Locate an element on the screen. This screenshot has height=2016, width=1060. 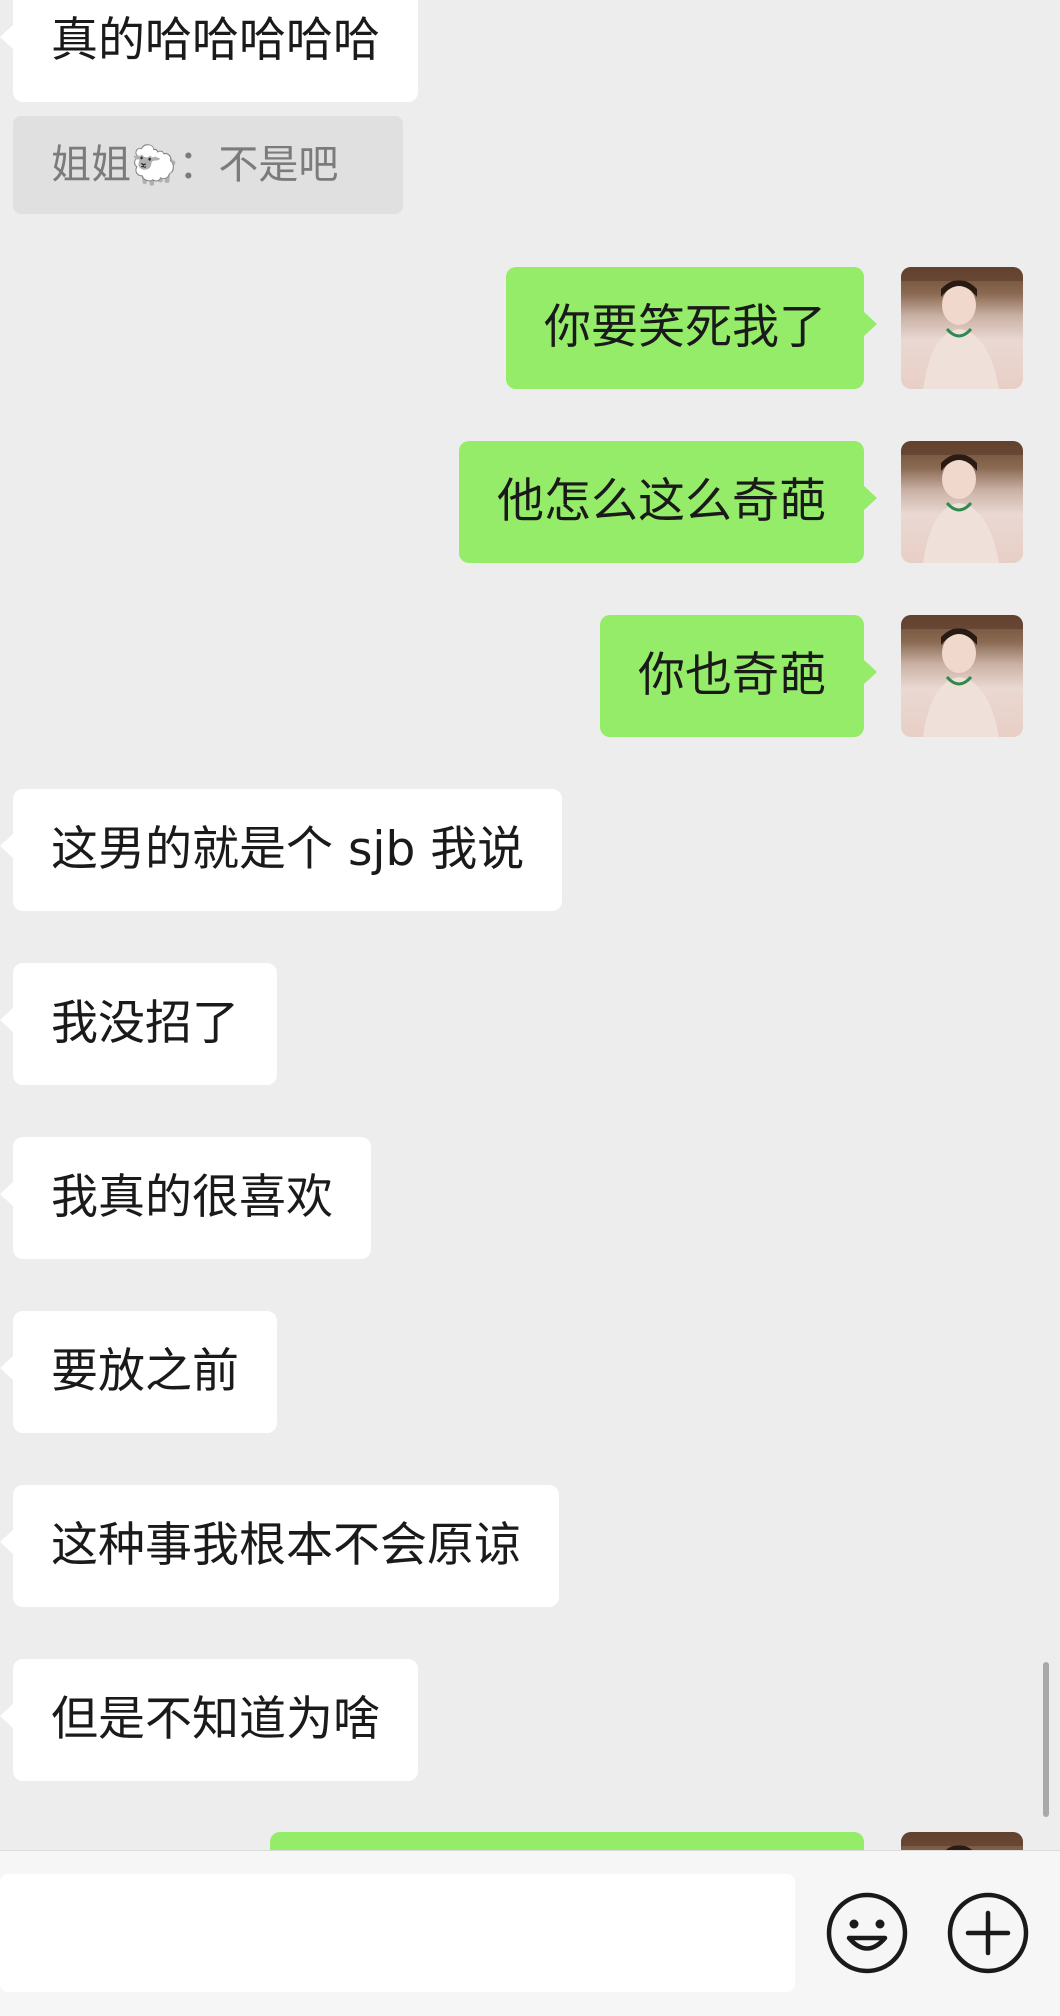
message-text: 我没招了 is located at coordinates (145, 1023).